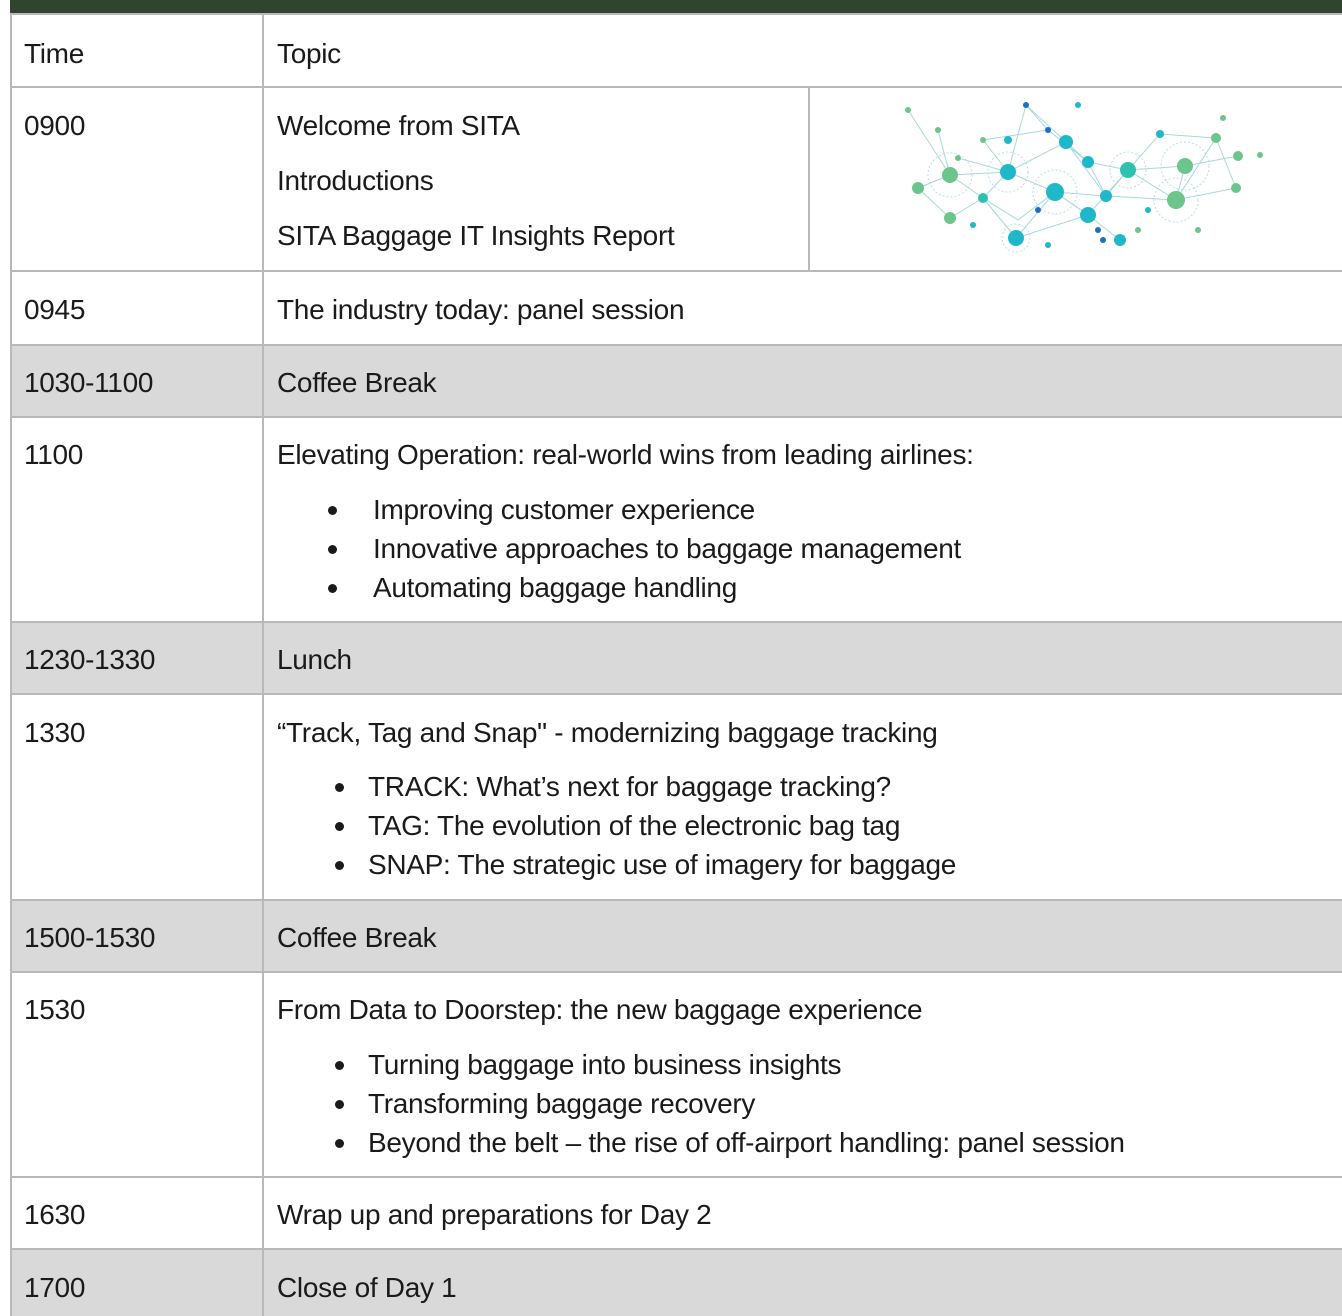 The image size is (1342, 1316). I want to click on row-shade-lunch, so click(676, 658).